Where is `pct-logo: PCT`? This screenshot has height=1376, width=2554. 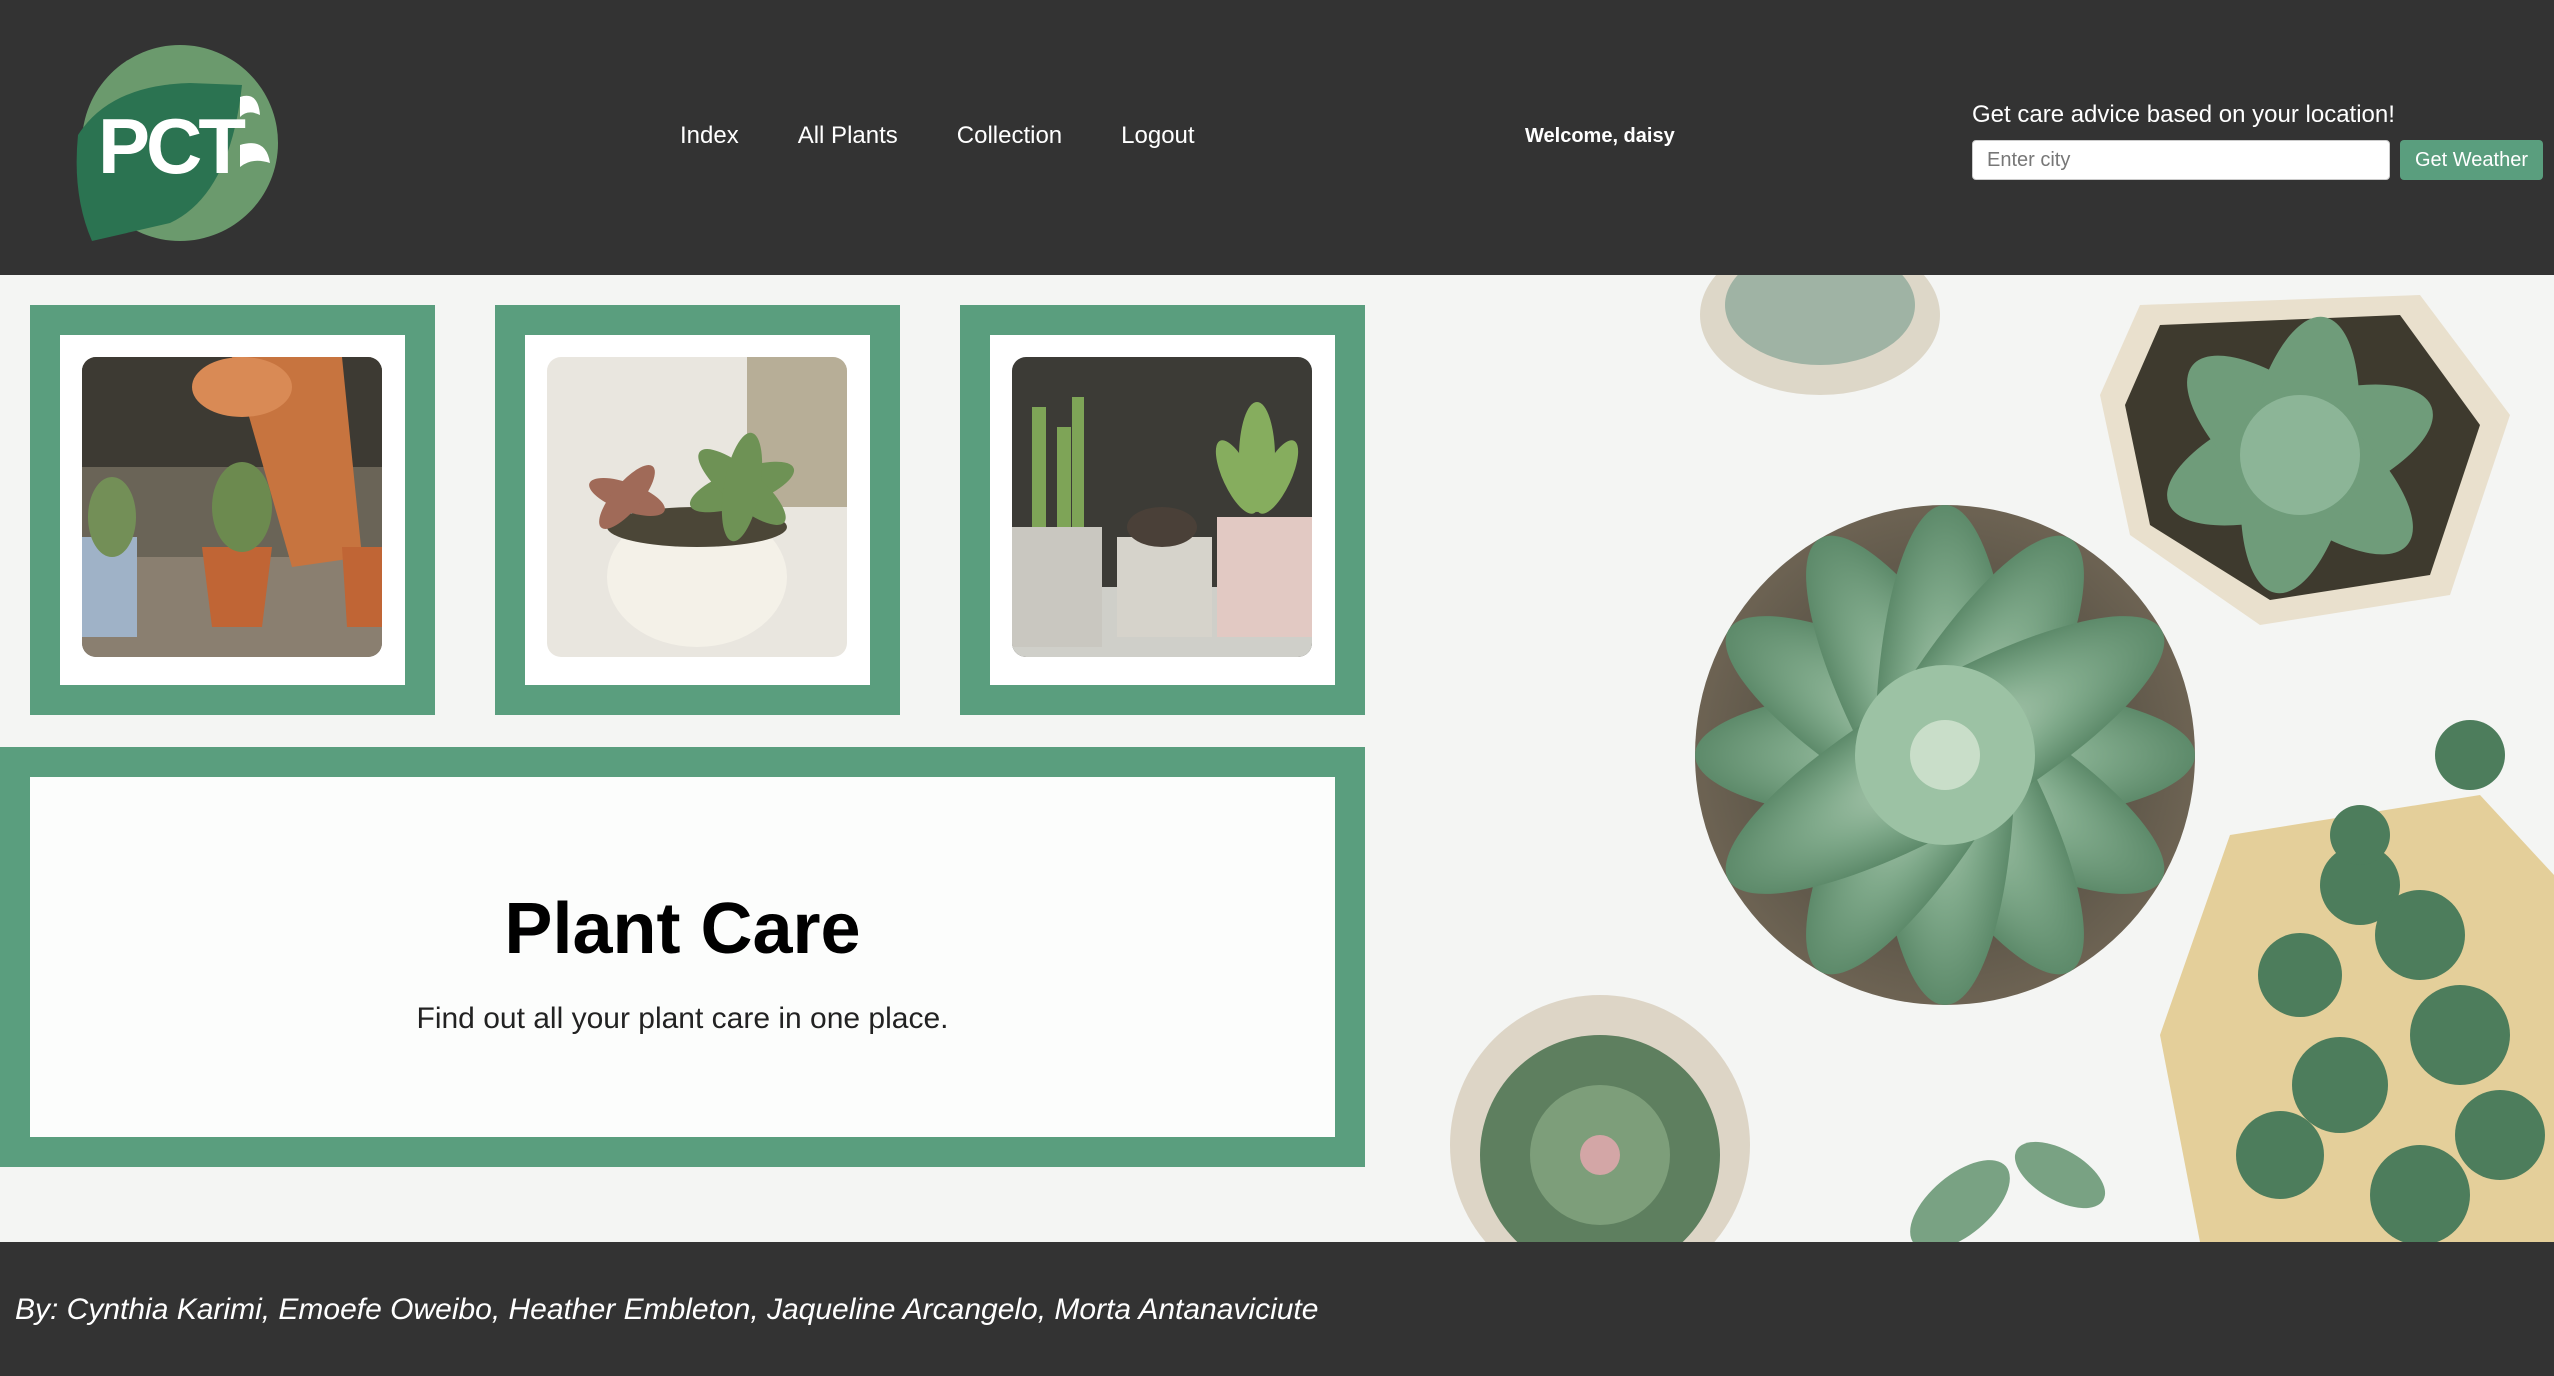
pct-logo: PCT is located at coordinates (177, 145).